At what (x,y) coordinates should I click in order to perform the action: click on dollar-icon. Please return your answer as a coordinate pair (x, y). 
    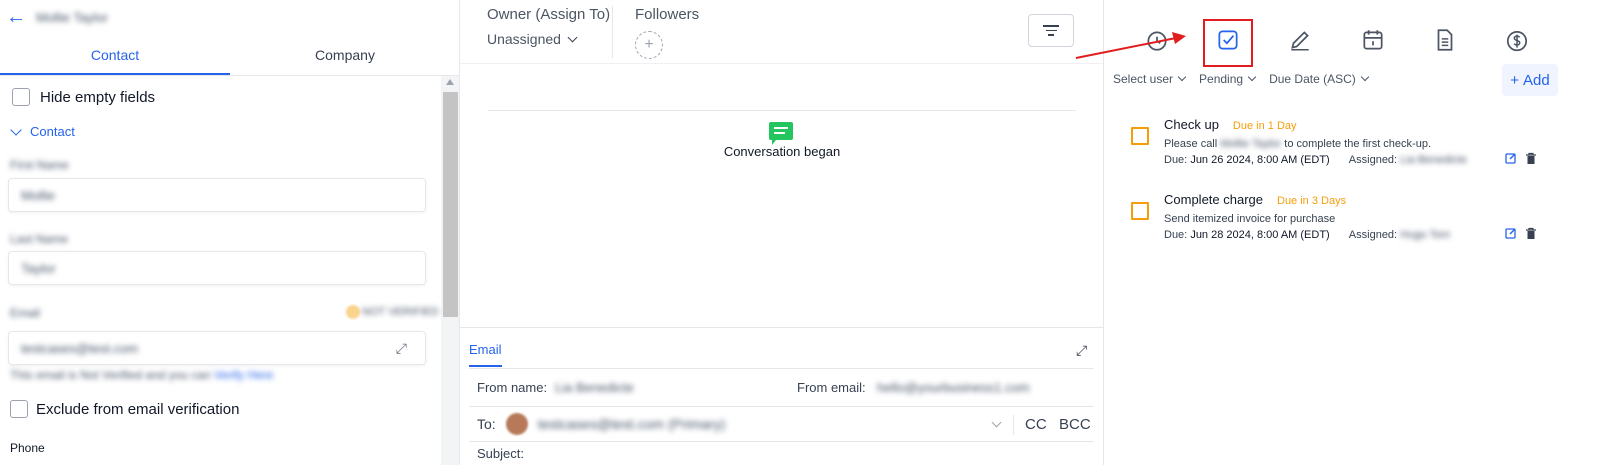
    Looking at the image, I should click on (1517, 40).